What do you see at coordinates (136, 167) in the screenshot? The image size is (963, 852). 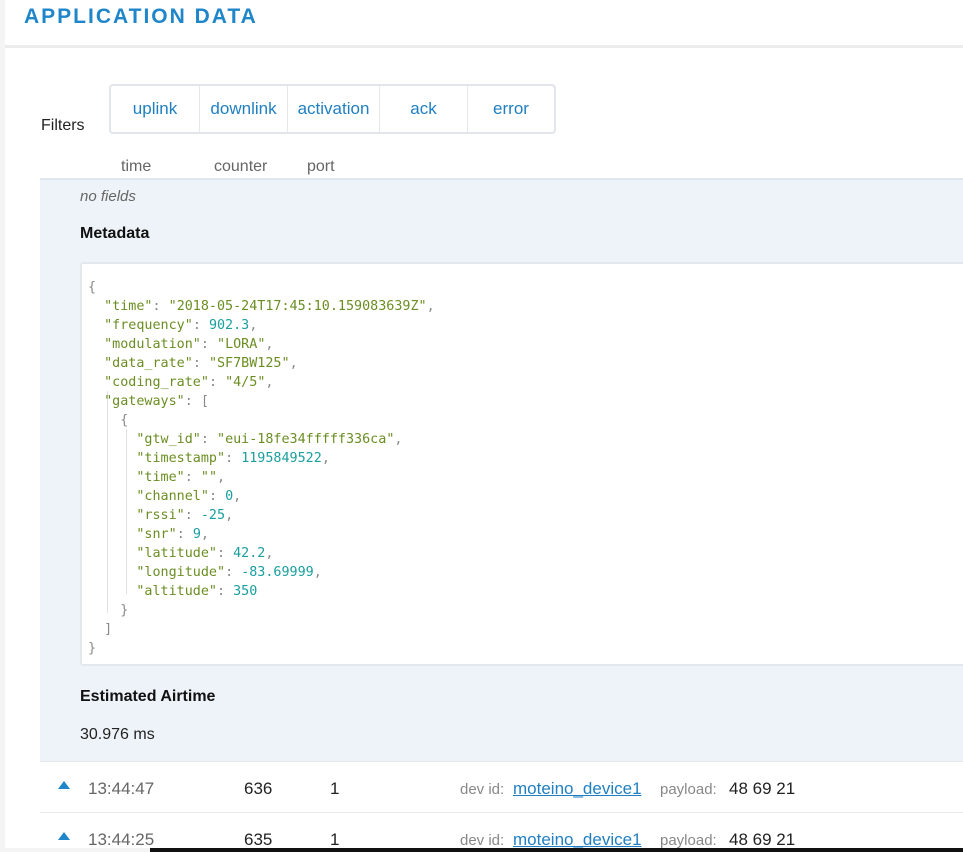 I see `column-header-time: time` at bounding box center [136, 167].